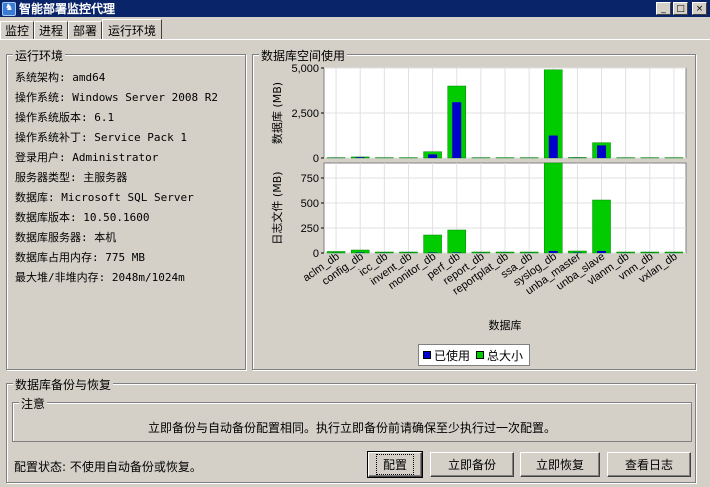  Describe the element at coordinates (277, 113) in the screenshot. I see `y-axis-label: 数据库 (MB)` at that location.